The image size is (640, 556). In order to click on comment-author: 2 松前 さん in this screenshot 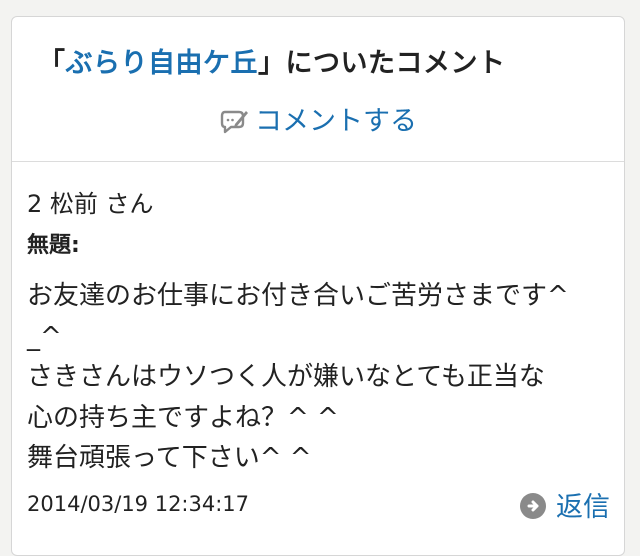, I will do `click(90, 204)`.